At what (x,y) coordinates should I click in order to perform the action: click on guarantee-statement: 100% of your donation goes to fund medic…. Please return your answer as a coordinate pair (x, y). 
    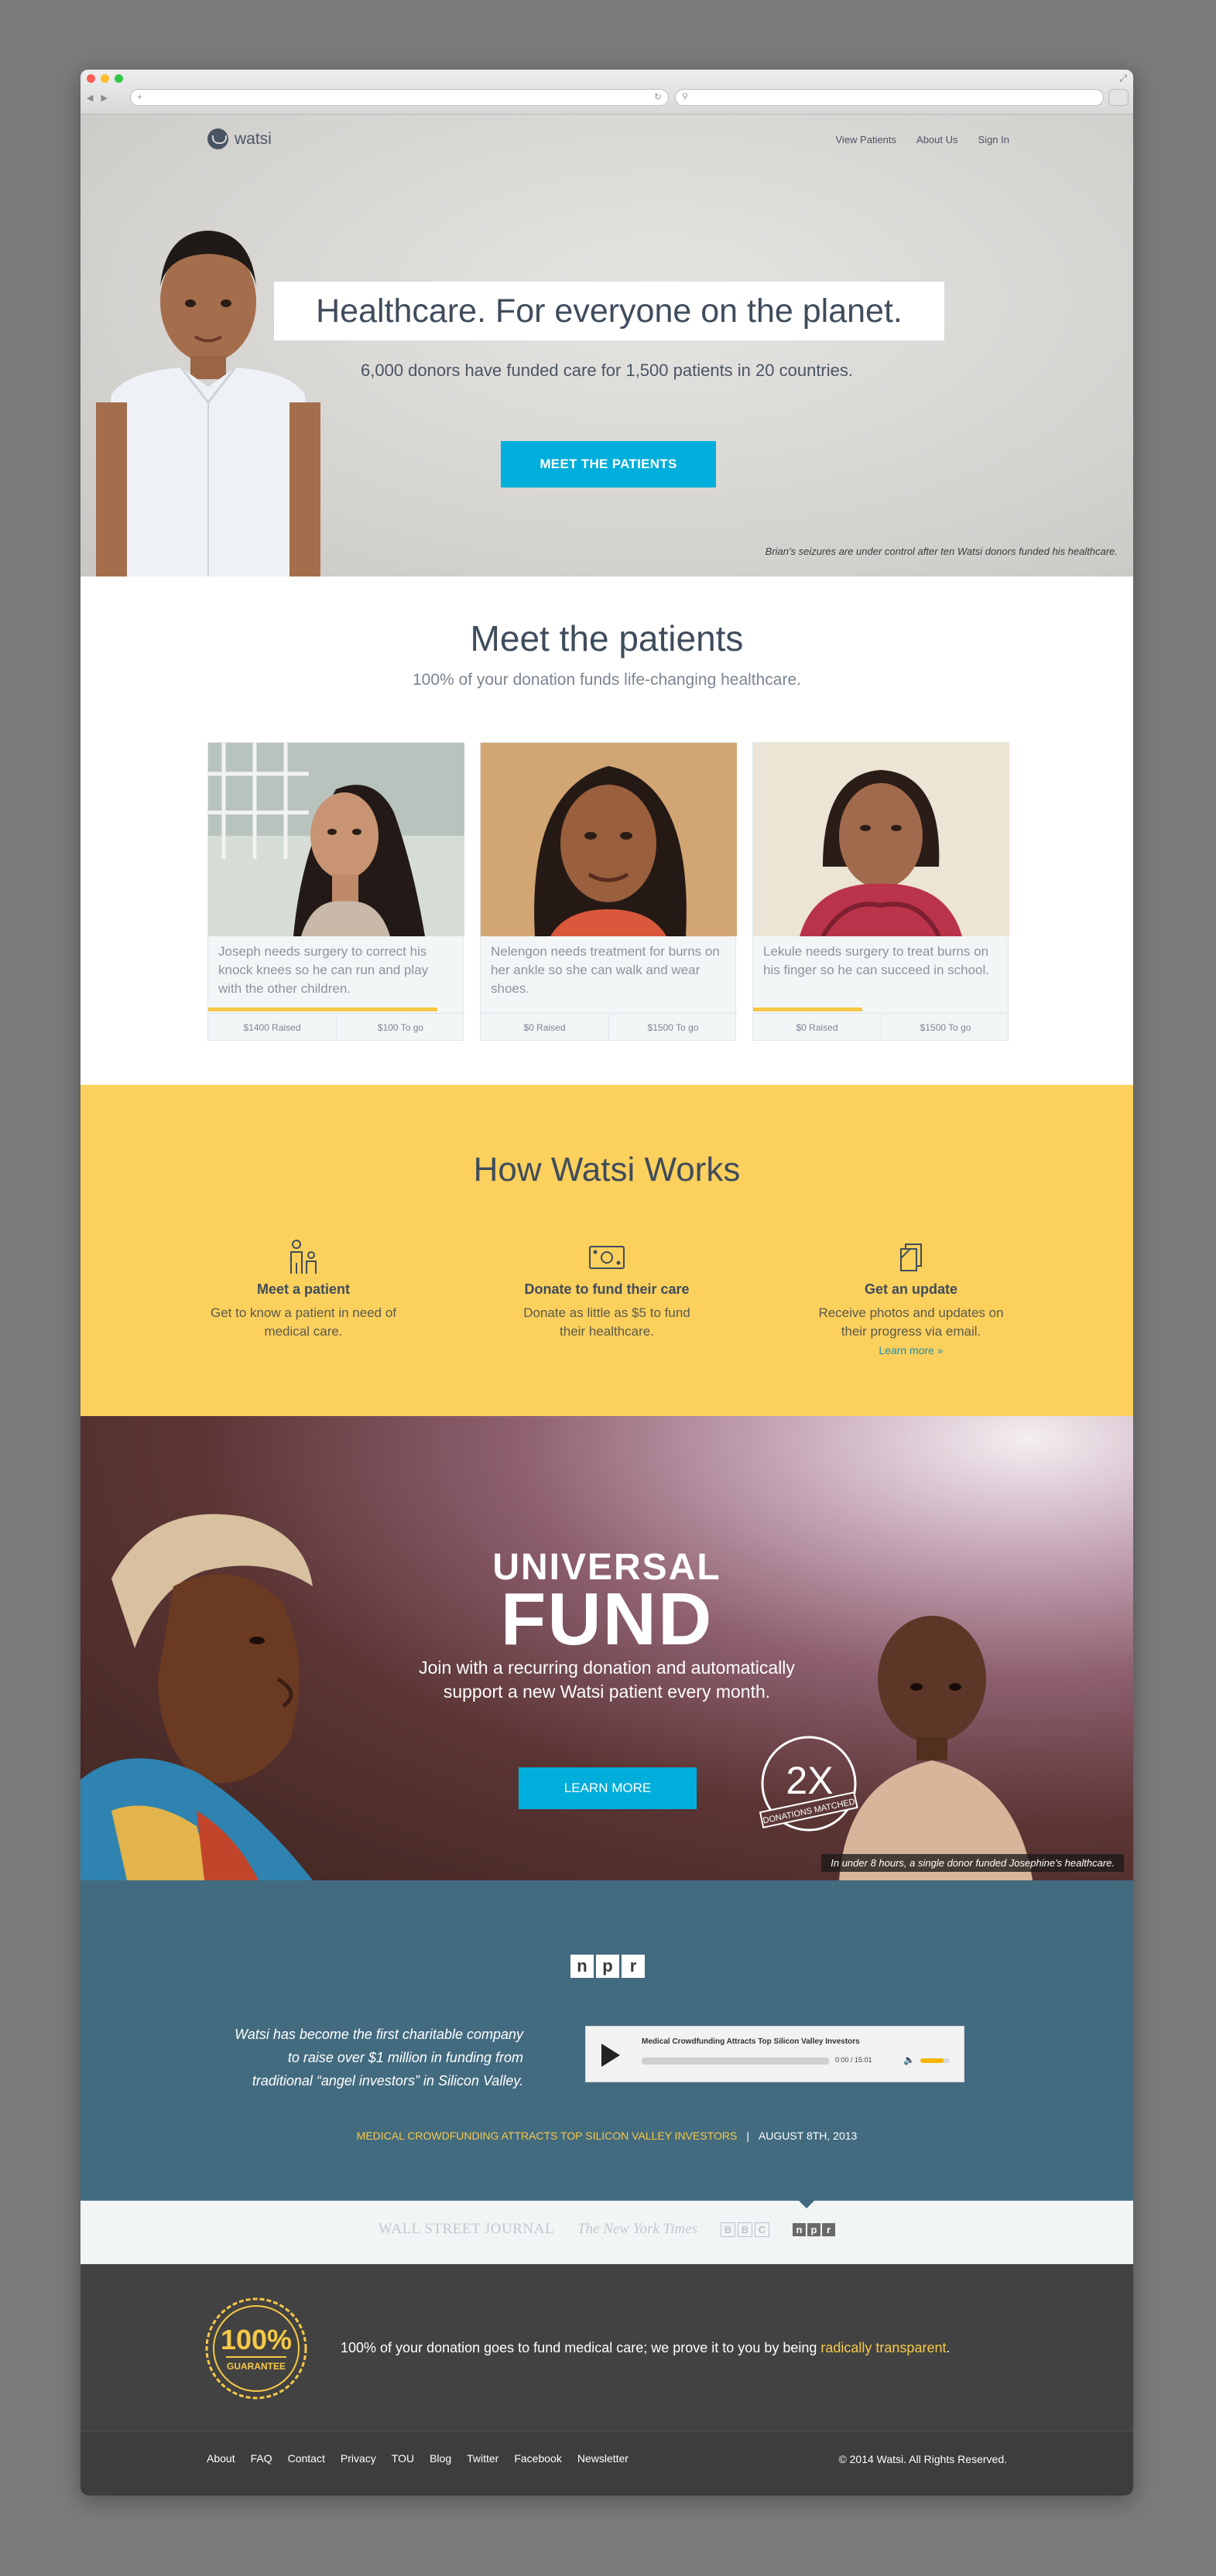
    Looking at the image, I should click on (581, 2347).